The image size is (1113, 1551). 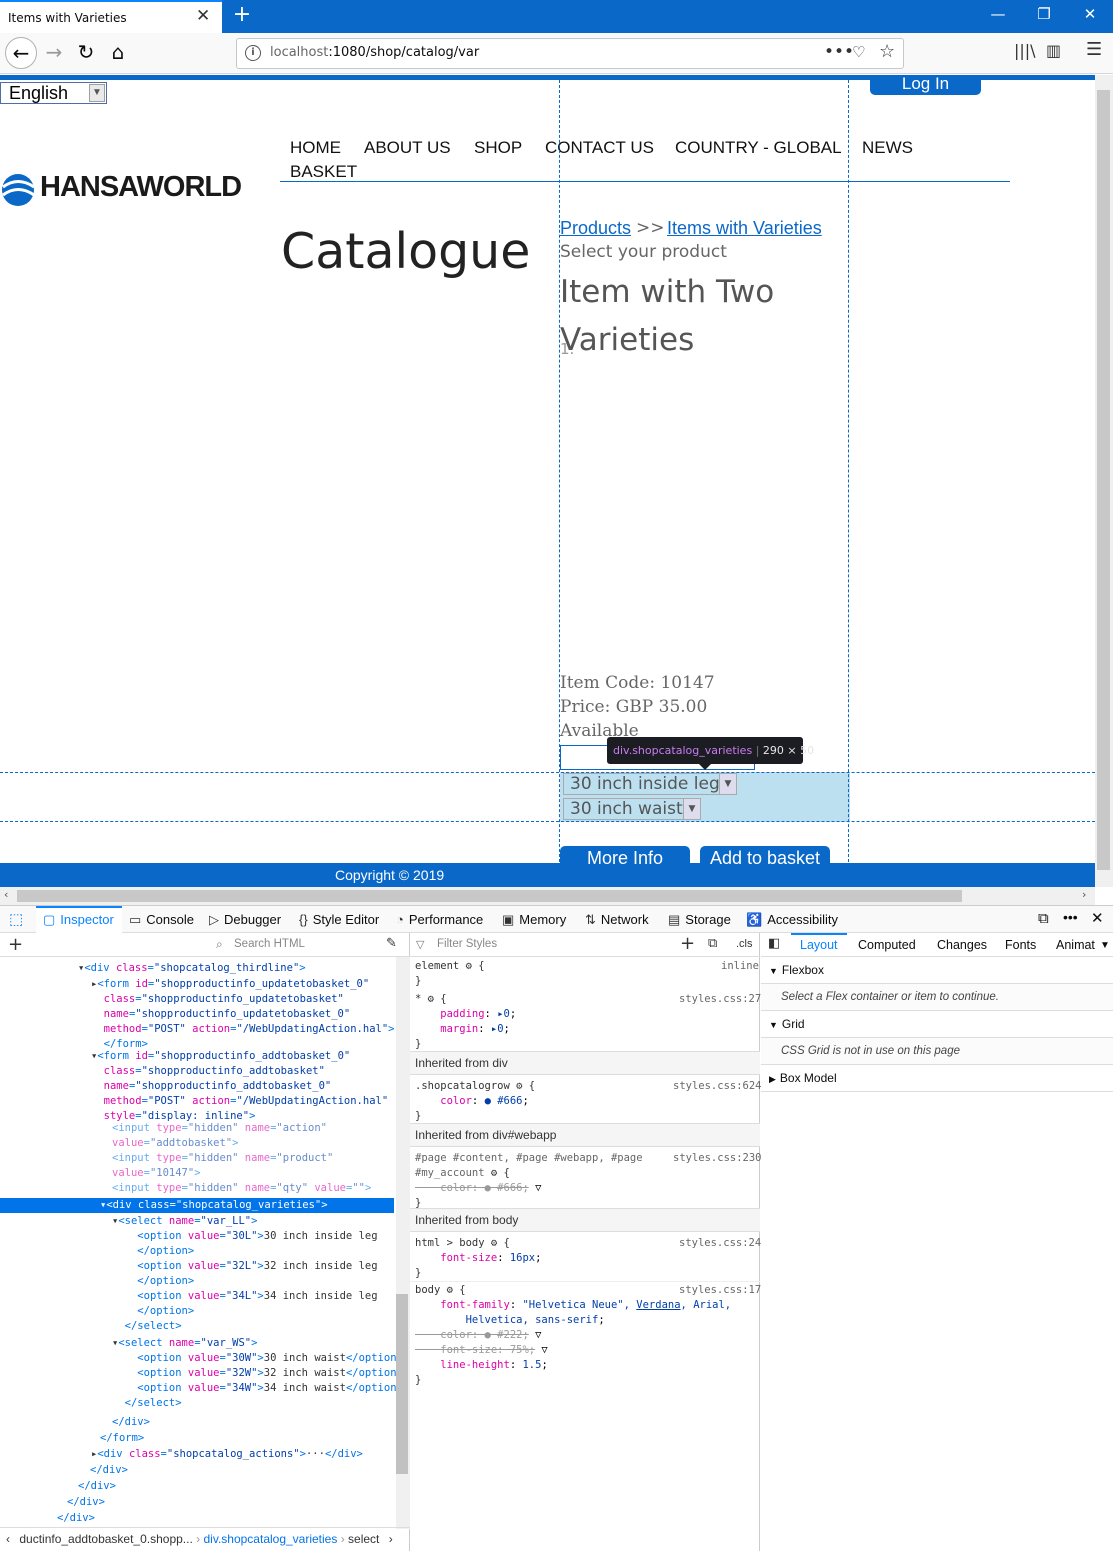 What do you see at coordinates (650, 784) in the screenshot?
I see `variety-leg-select: 30 inch inside leg ▼` at bounding box center [650, 784].